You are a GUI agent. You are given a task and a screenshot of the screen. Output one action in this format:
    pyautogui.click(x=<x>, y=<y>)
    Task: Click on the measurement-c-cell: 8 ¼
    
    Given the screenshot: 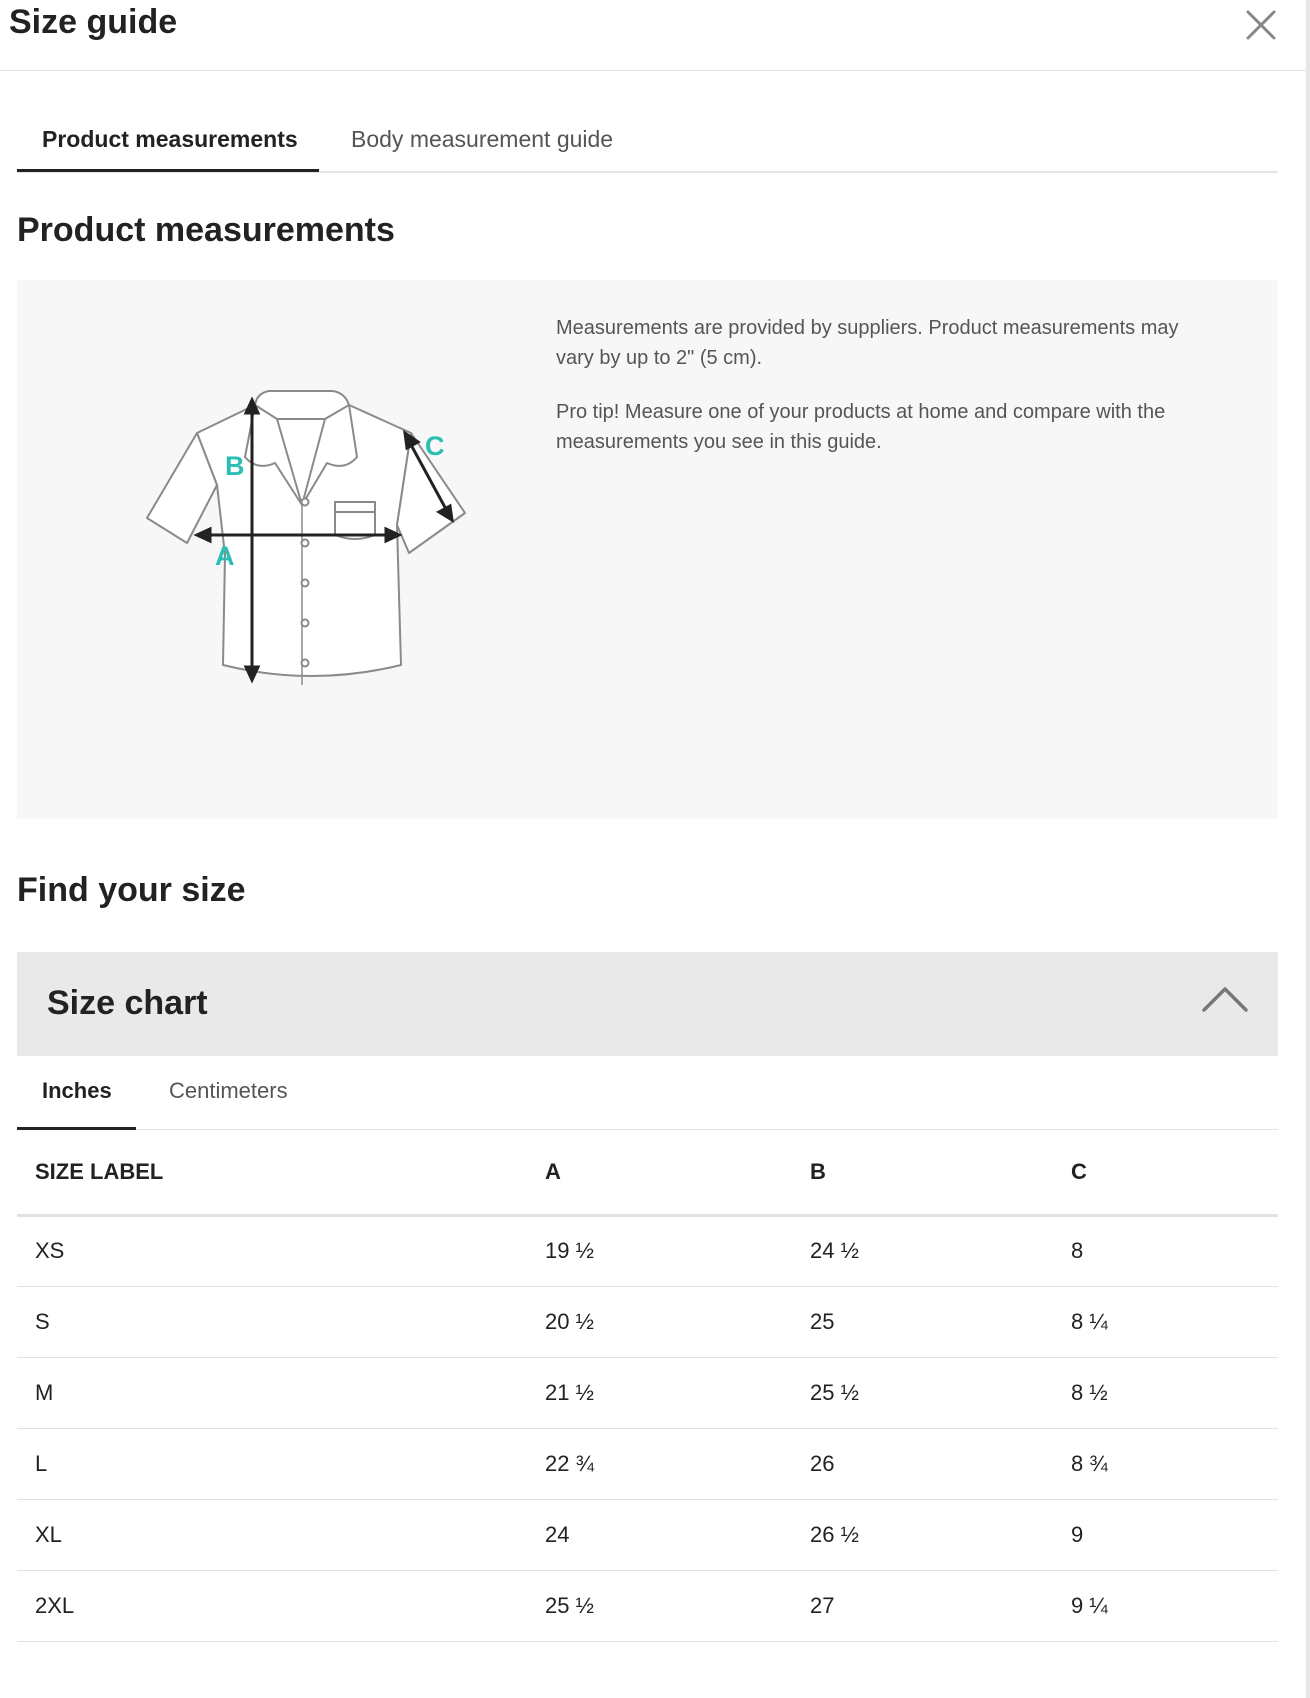 What is the action you would take?
    pyautogui.click(x=1165, y=1322)
    